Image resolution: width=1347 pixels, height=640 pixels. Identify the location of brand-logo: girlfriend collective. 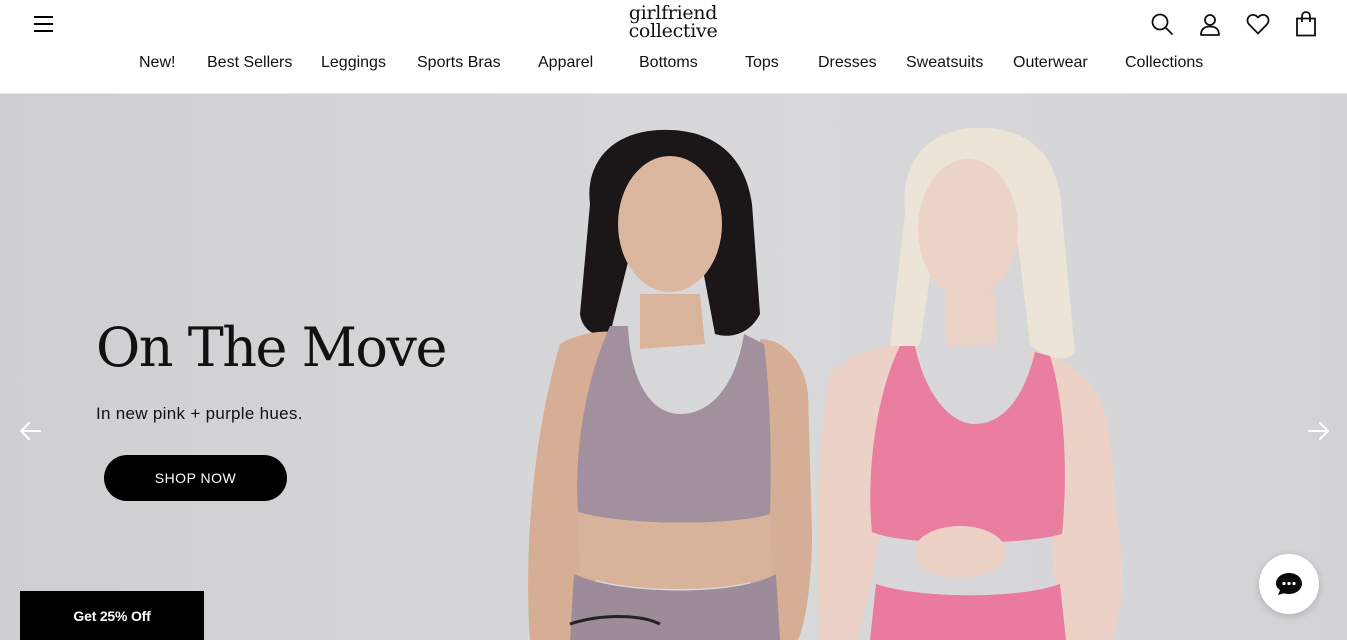
(673, 23).